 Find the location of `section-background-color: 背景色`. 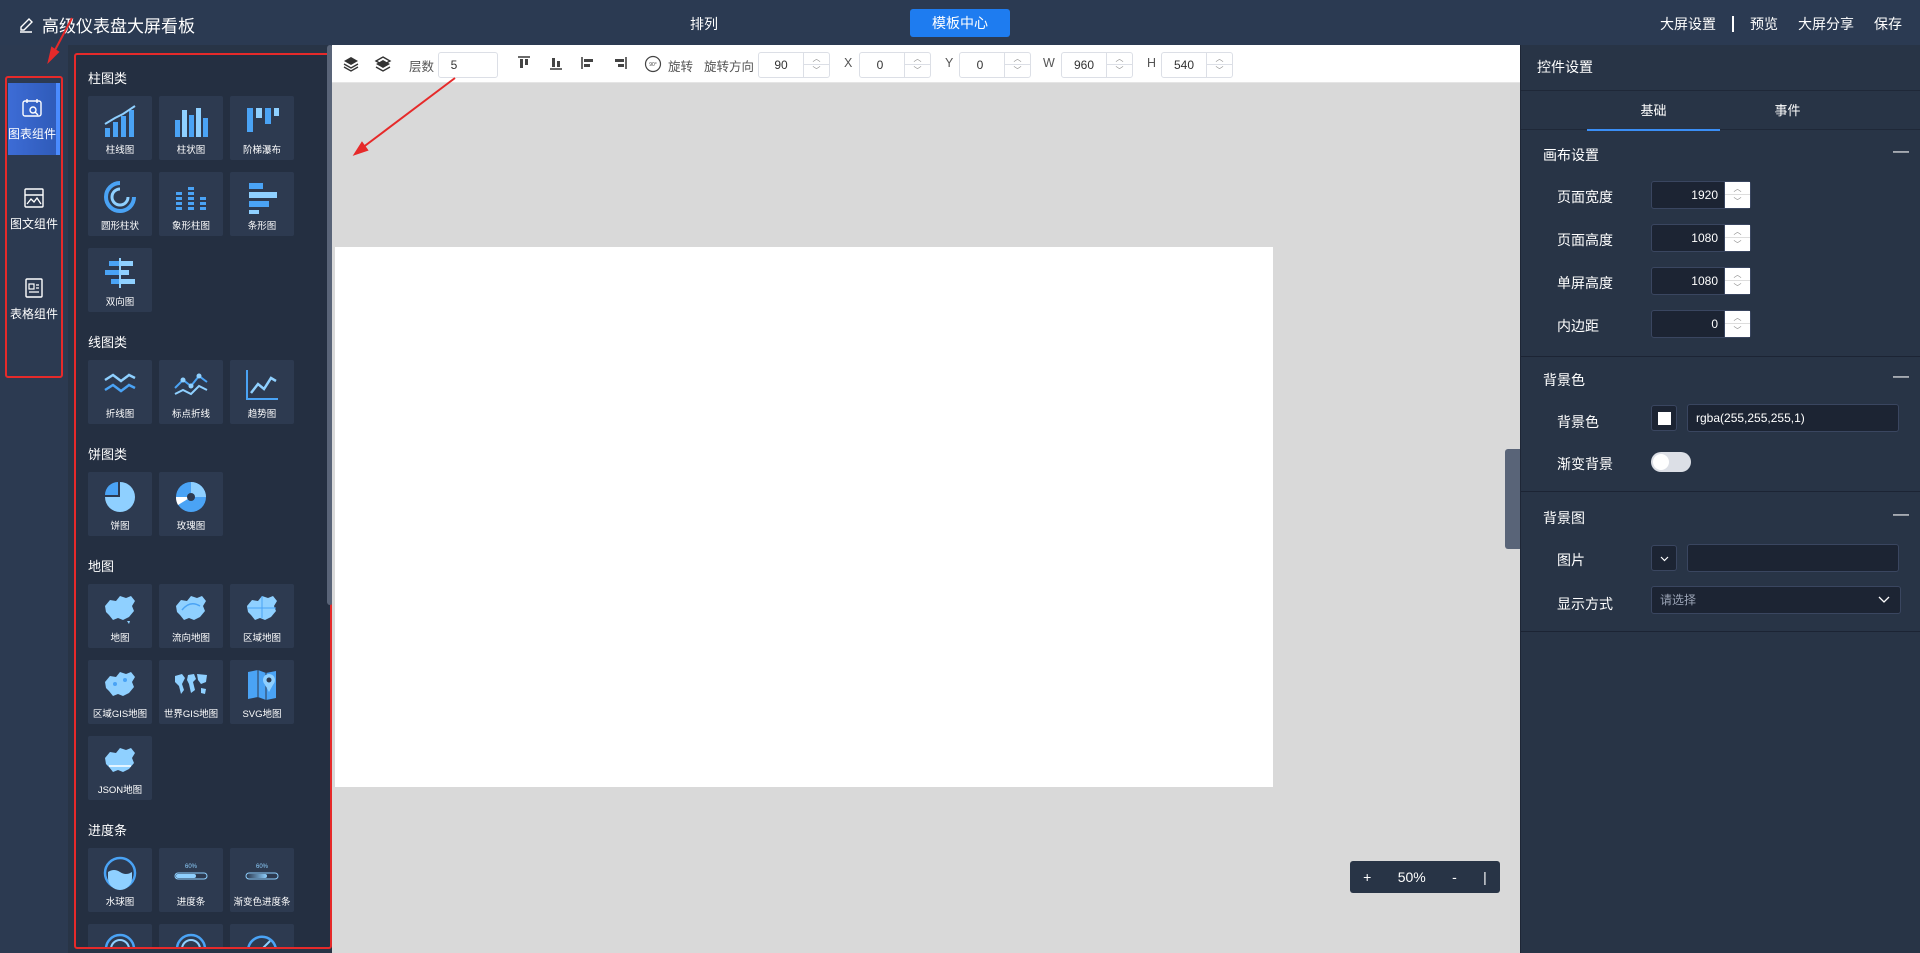

section-background-color: 背景色 is located at coordinates (1564, 380).